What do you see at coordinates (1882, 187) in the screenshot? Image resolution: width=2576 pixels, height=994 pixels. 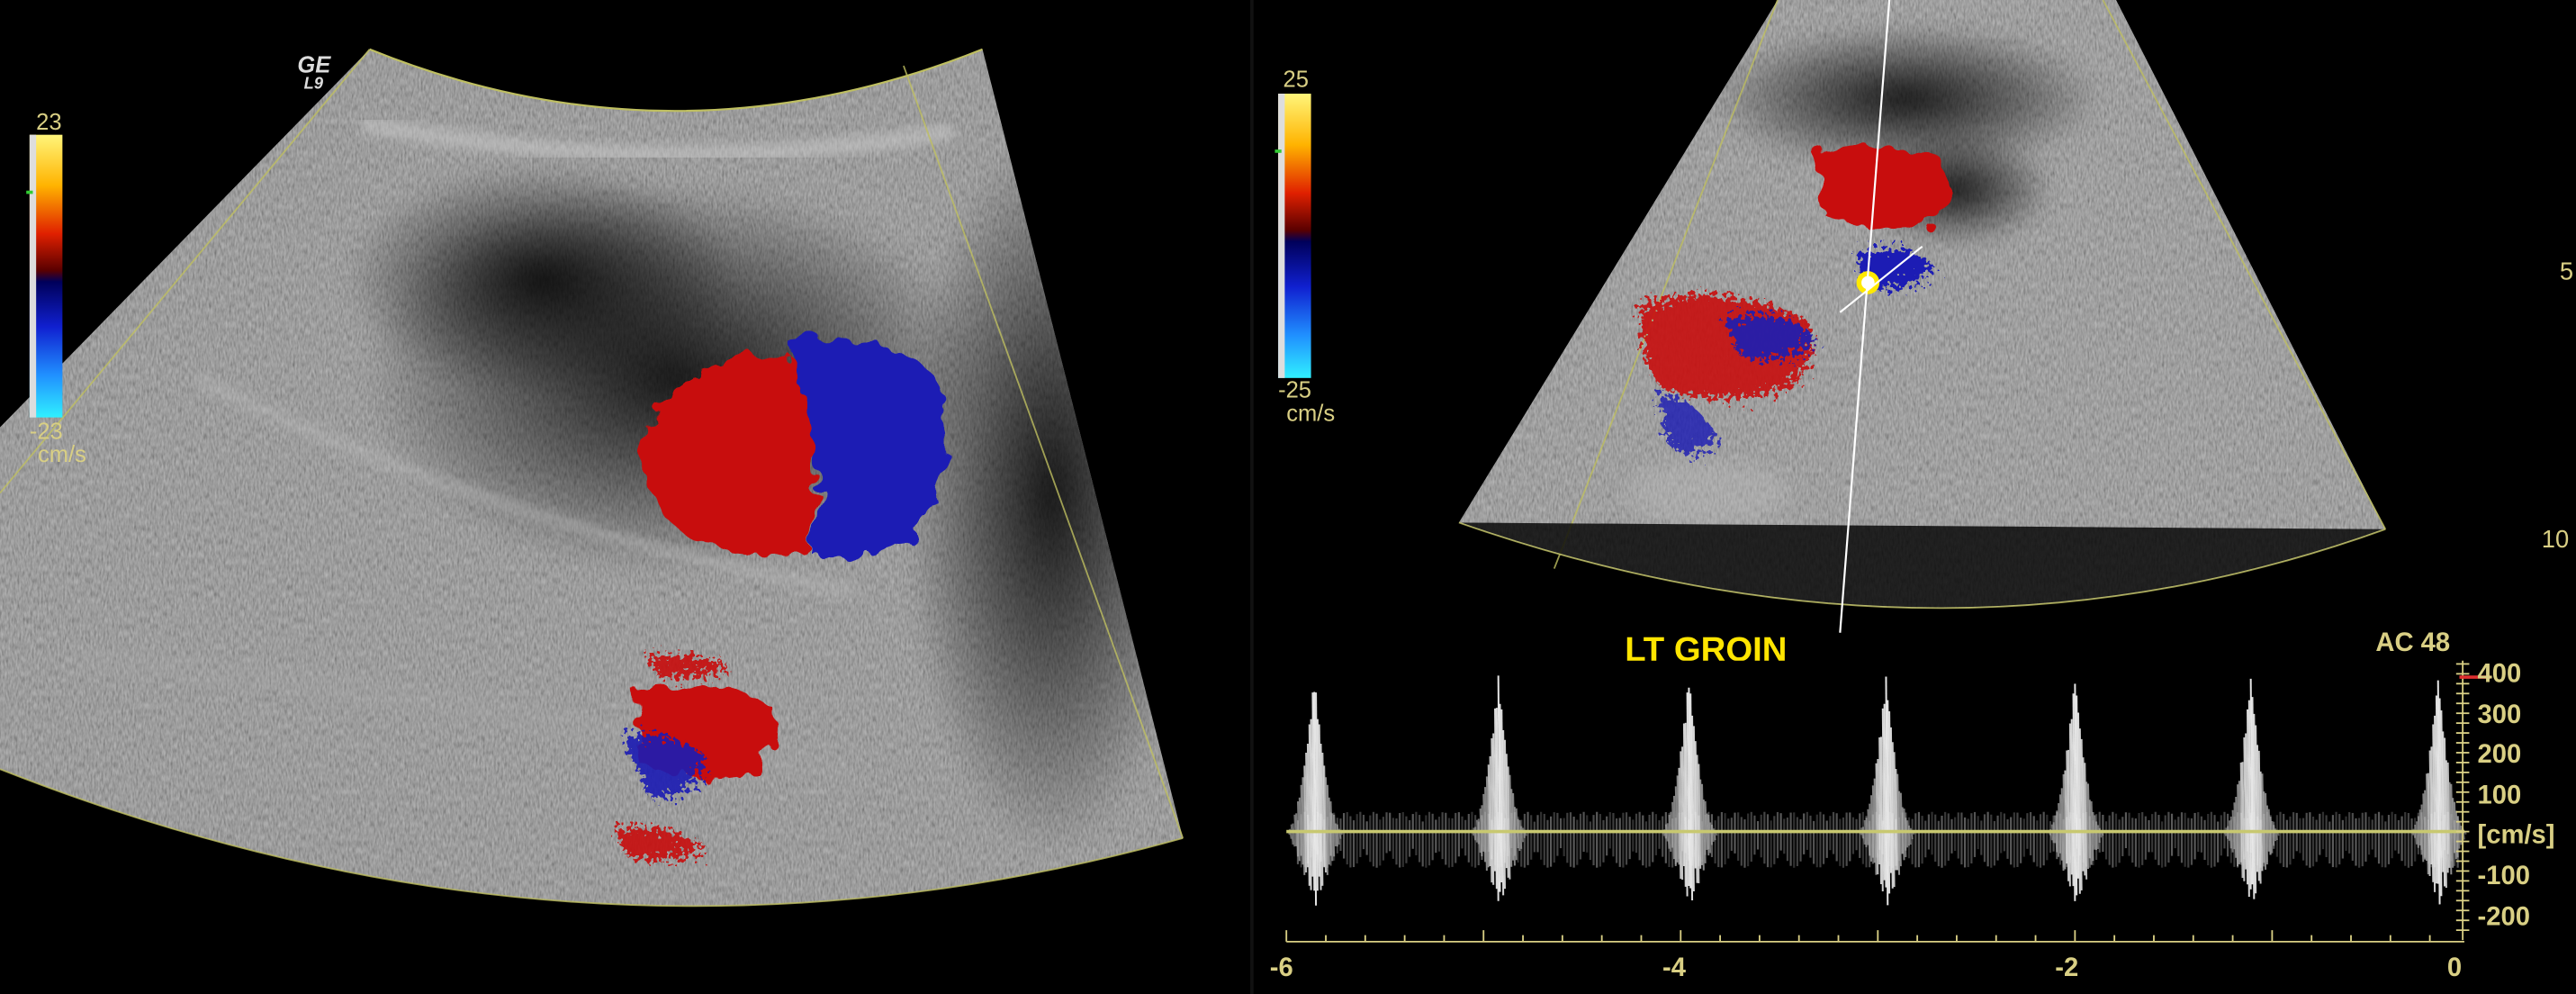 I see `right-color-flow` at bounding box center [1882, 187].